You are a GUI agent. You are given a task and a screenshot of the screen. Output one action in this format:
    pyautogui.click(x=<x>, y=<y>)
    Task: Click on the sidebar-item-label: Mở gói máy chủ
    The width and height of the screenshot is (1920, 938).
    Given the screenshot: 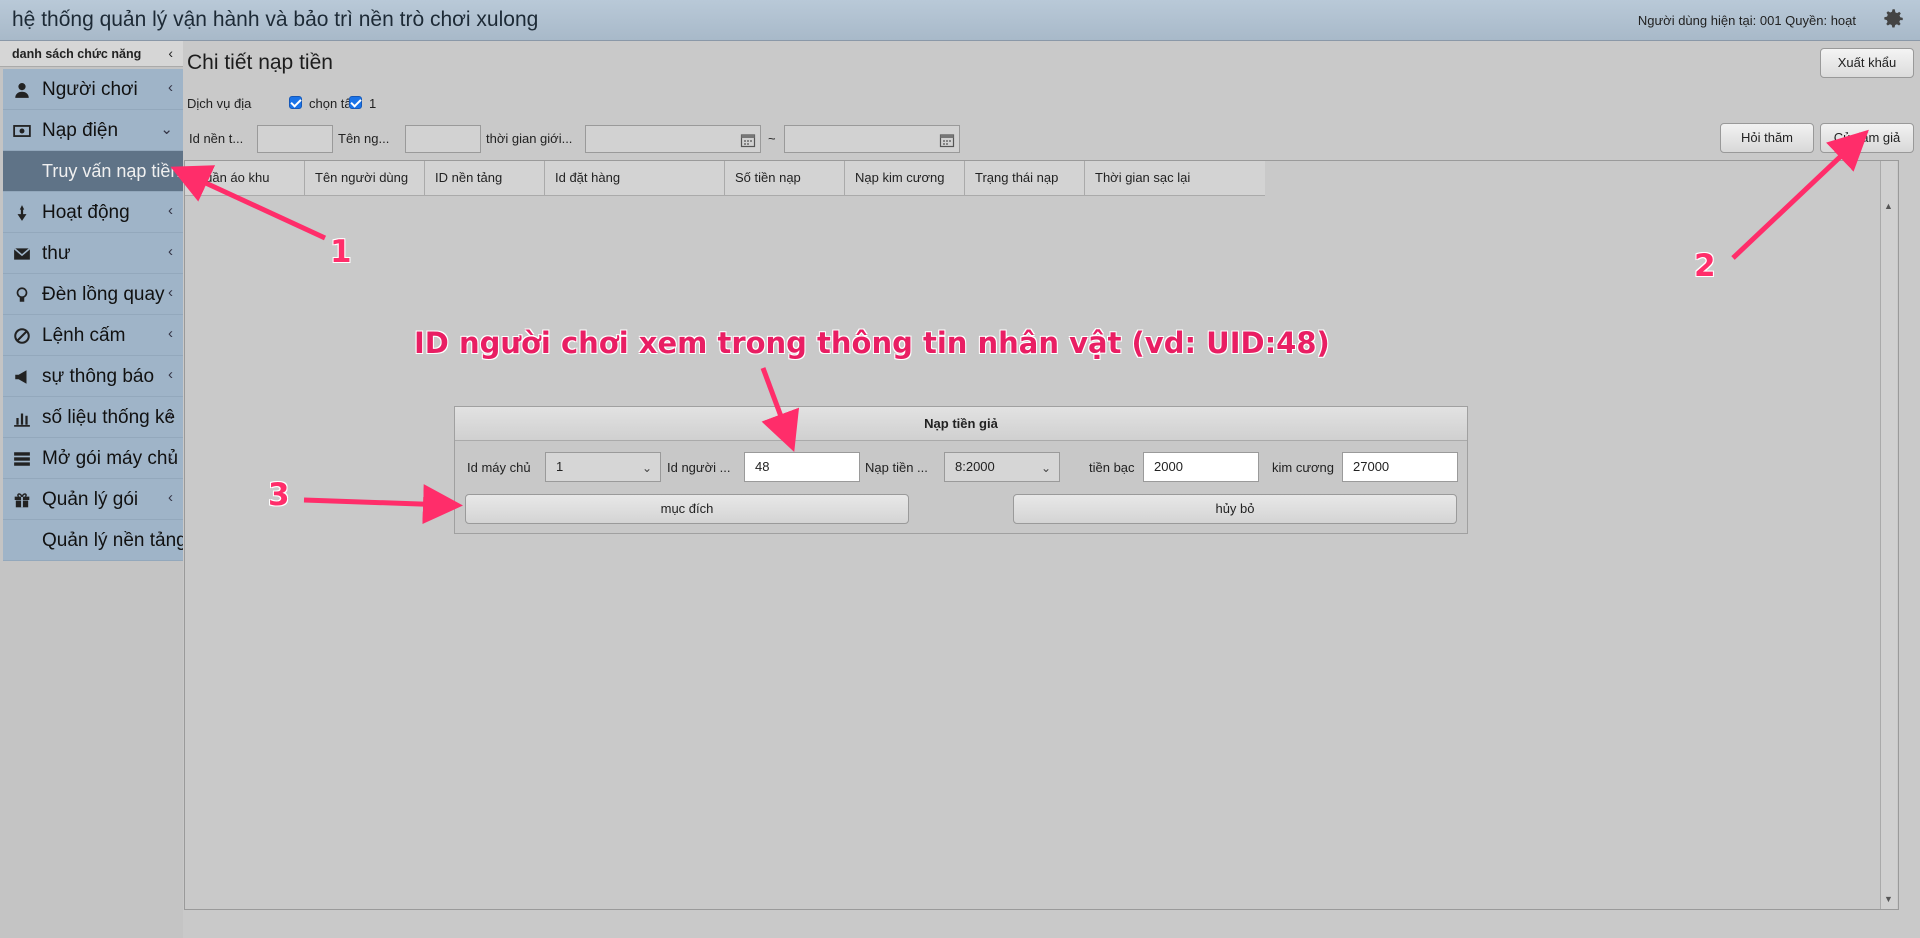 What is the action you would take?
    pyautogui.click(x=110, y=458)
    